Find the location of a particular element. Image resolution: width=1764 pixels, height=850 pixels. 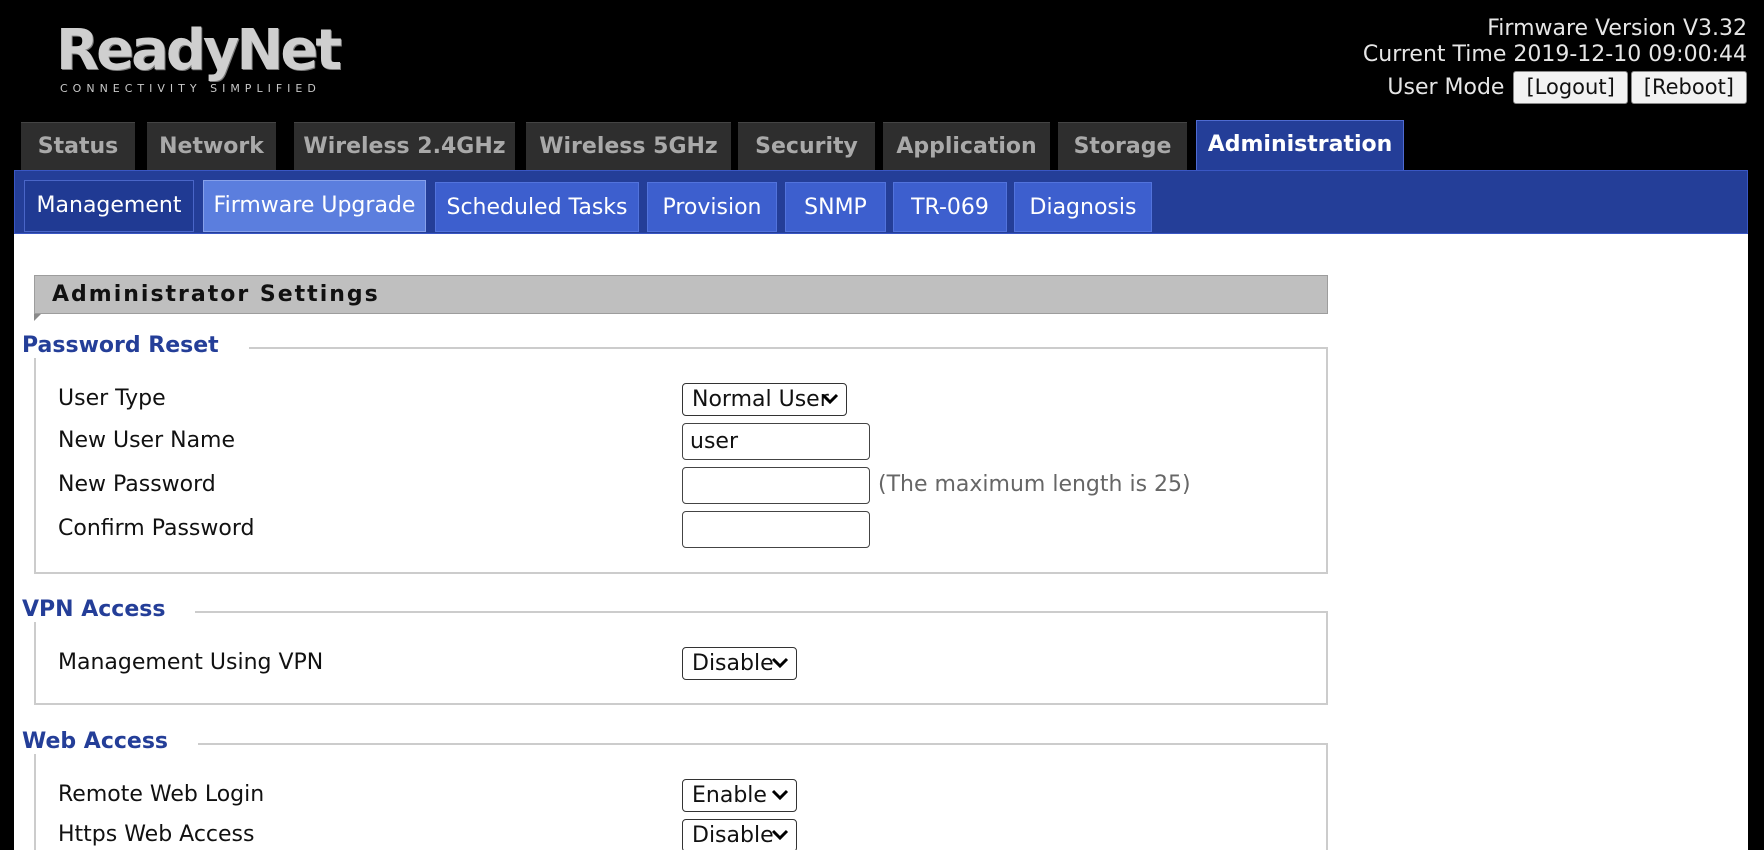

logo-tagline: CONNECTIVITY SIMPLIFIED is located at coordinates (190, 88).